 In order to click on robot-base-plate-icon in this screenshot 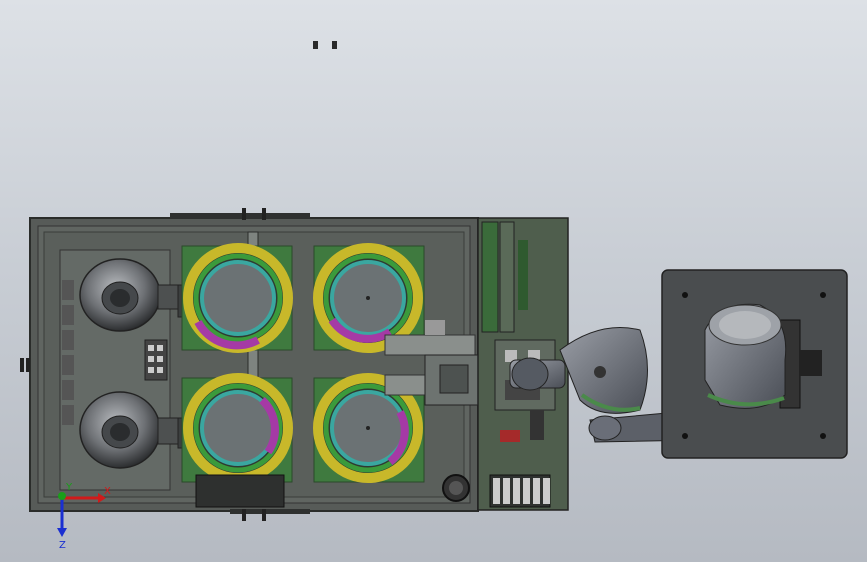, I will do `click(754, 364)`.